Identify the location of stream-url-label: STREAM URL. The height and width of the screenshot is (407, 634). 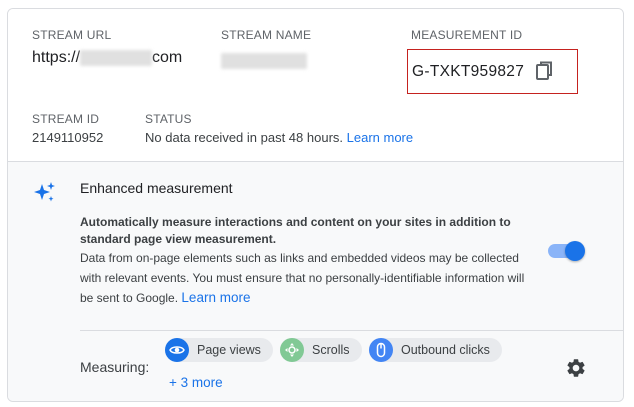
(72, 35).